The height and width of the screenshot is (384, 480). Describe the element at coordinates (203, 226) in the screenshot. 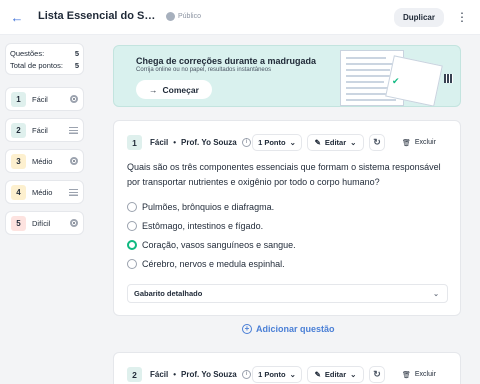

I see `answer-option-label: Estômago, intestinos e fígado.` at that location.